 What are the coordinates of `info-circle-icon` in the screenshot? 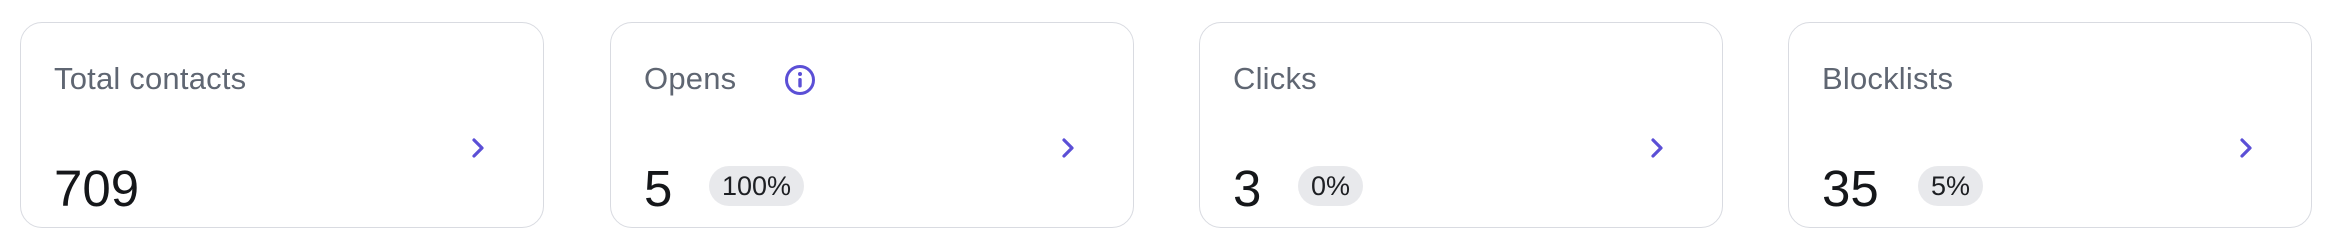 It's located at (800, 80).